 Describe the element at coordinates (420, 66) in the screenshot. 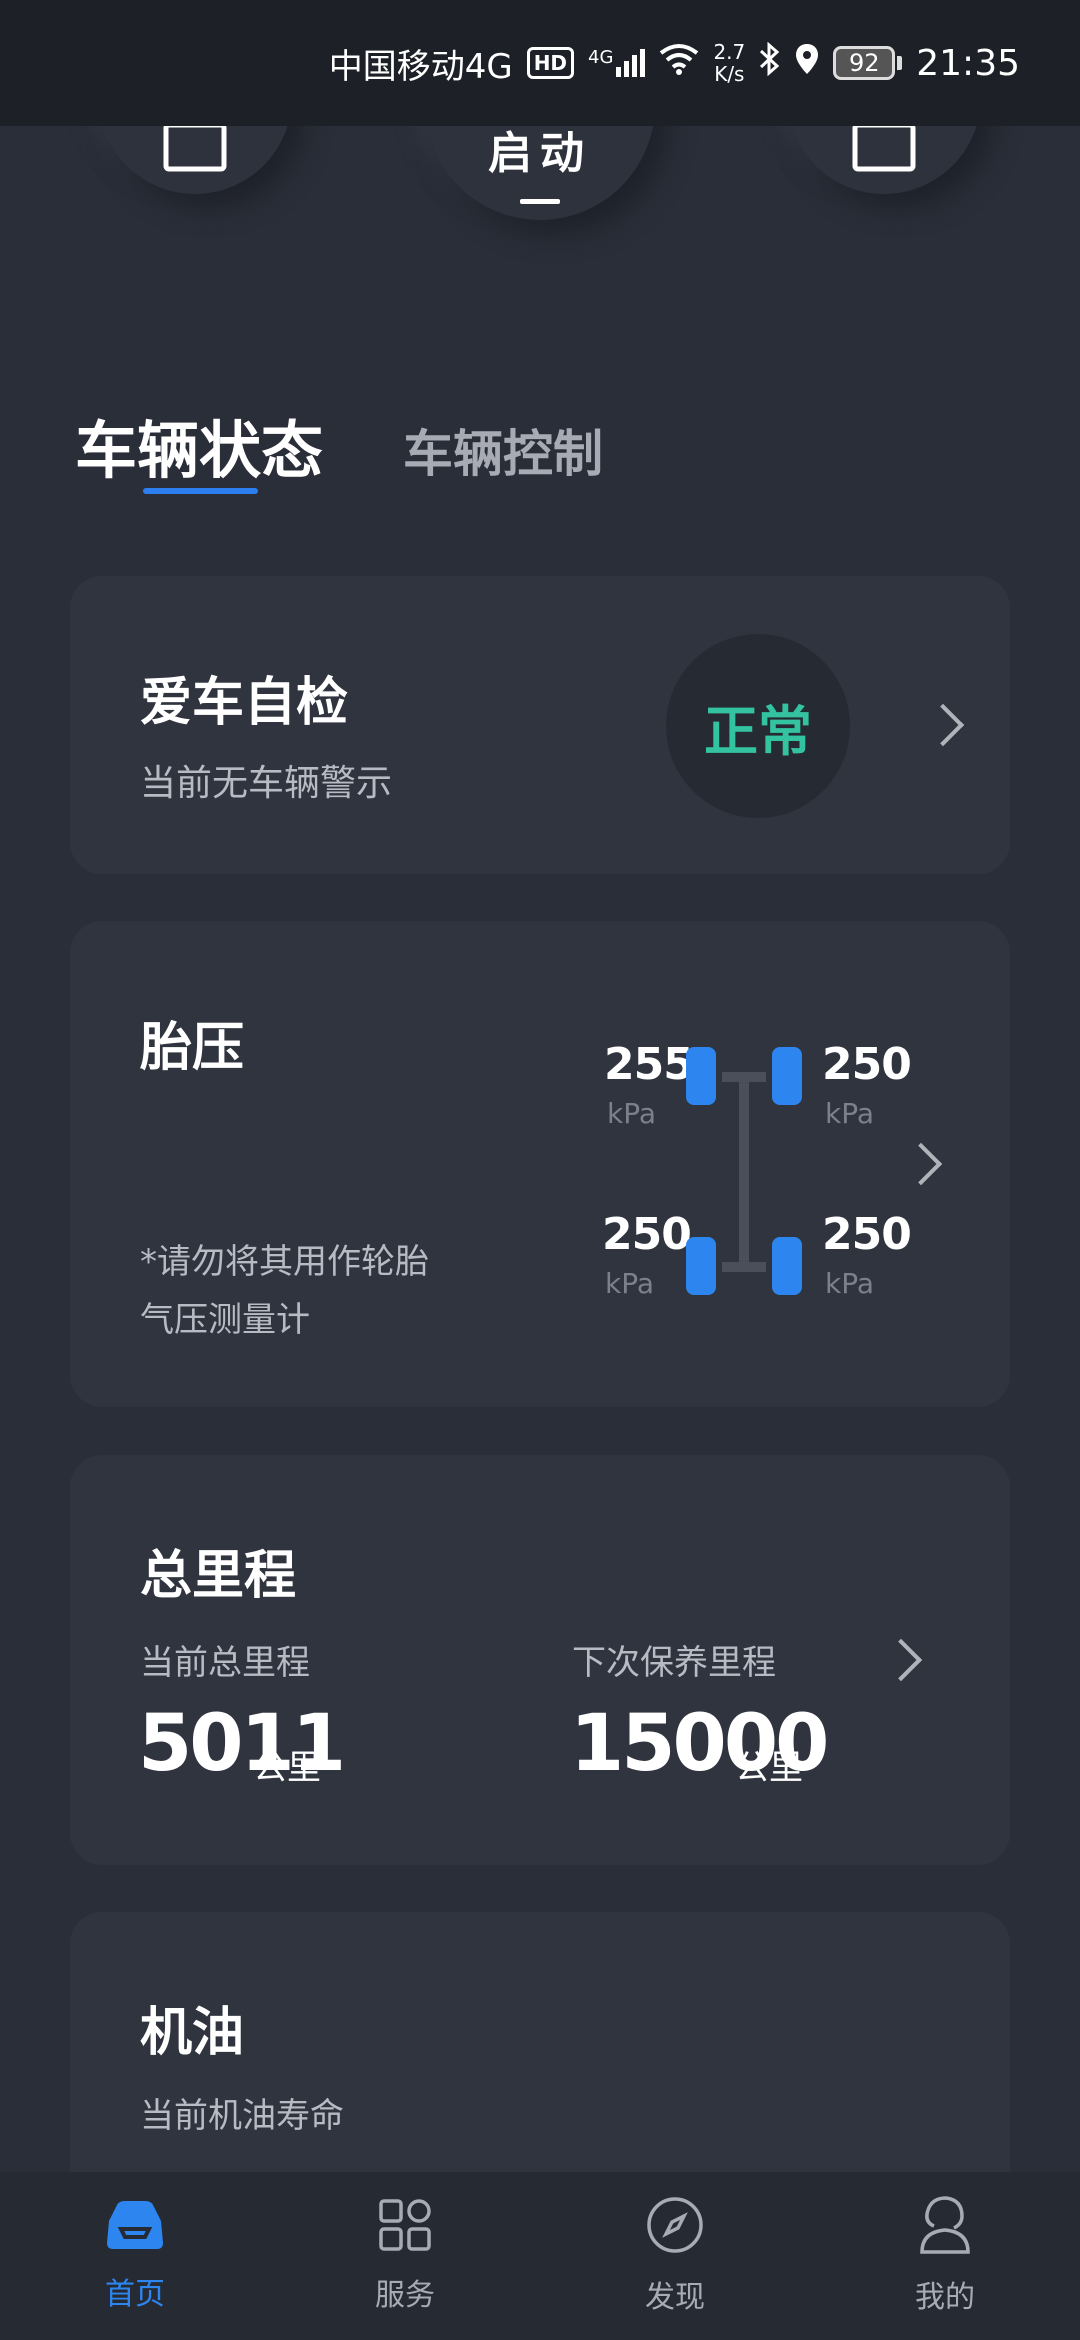

I see `carrier-label: 中国移动4G` at that location.